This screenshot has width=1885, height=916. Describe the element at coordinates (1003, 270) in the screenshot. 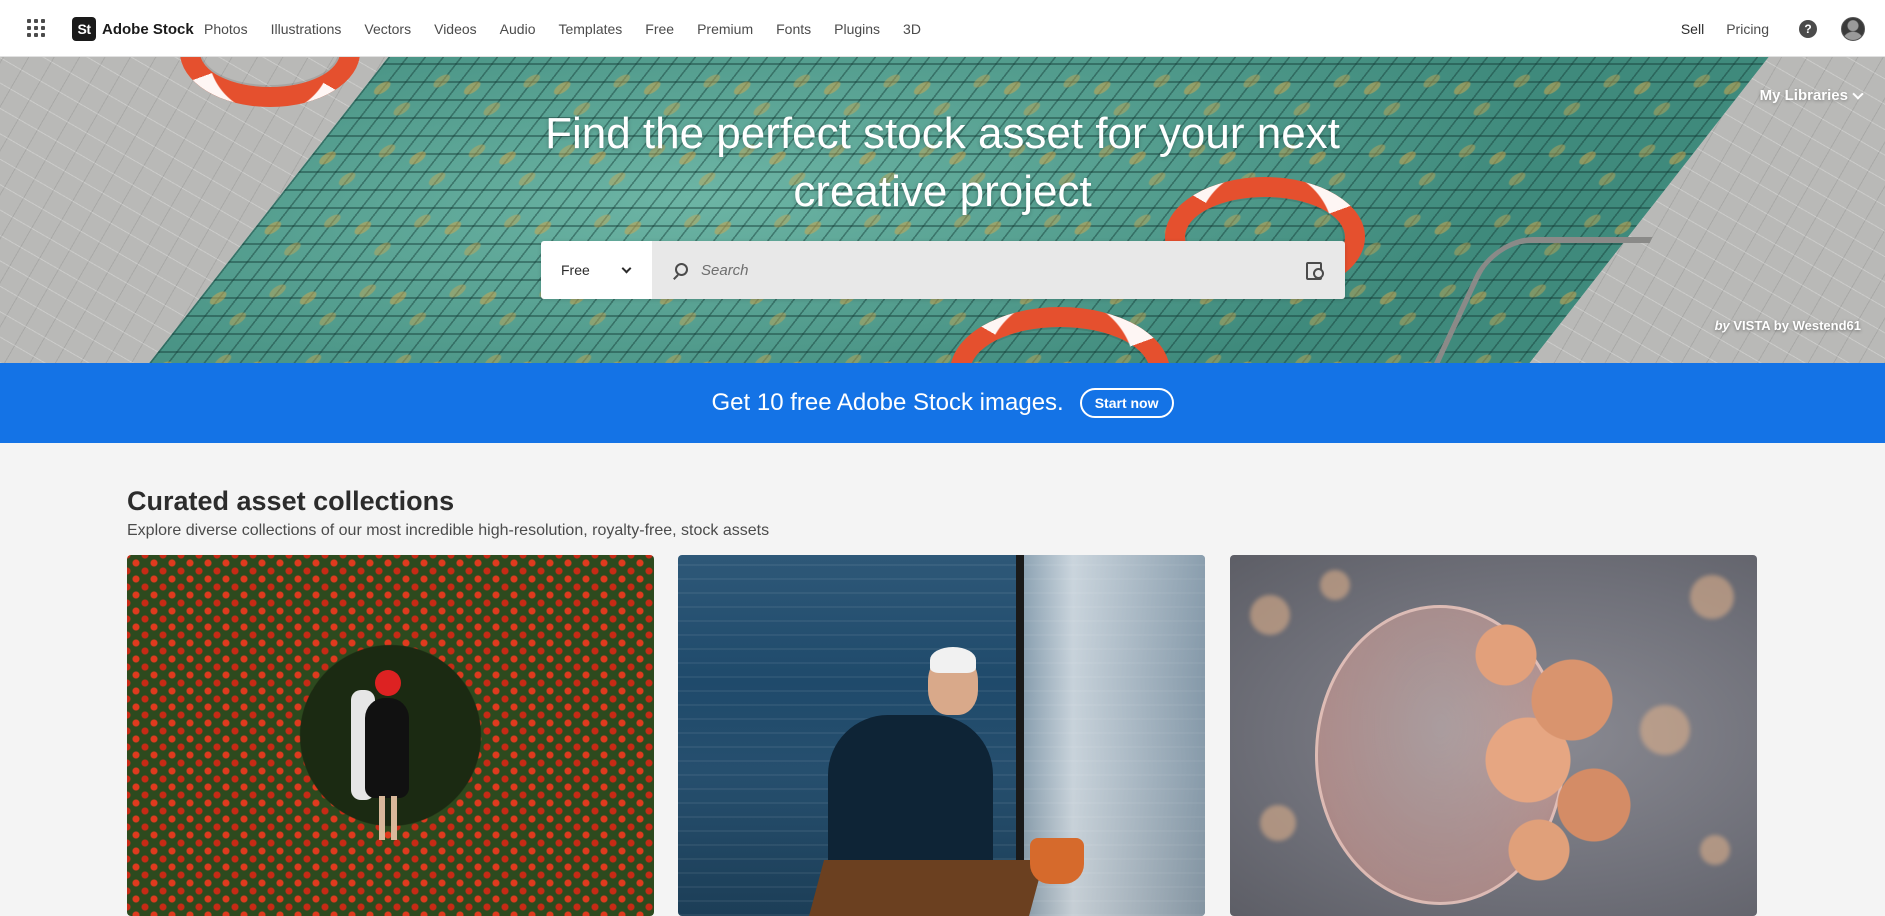

I see `search-input` at that location.